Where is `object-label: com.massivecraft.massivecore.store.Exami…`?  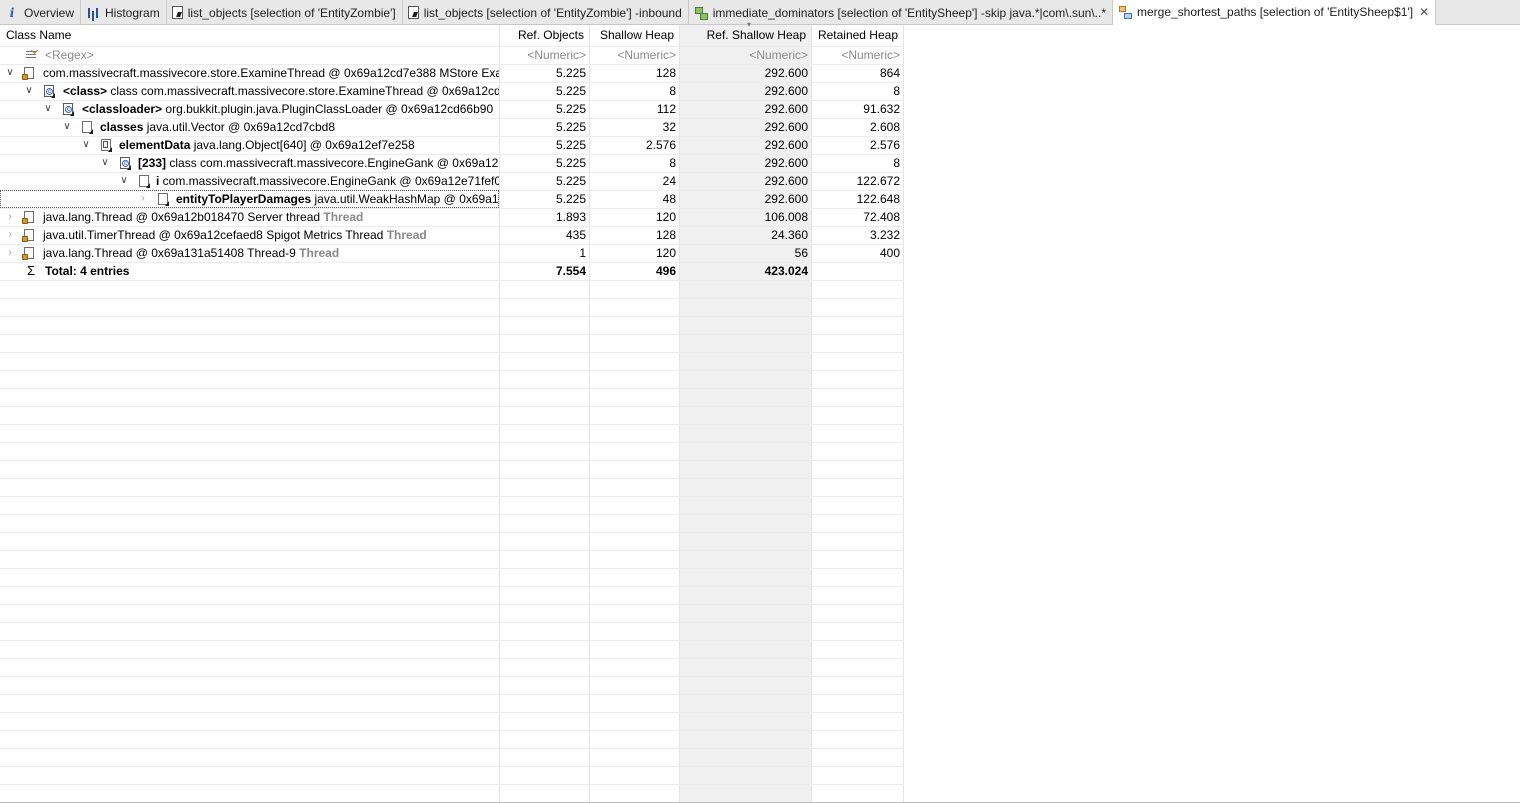
object-label: com.massivecraft.massivecore.store.Exami… is located at coordinates (271, 73).